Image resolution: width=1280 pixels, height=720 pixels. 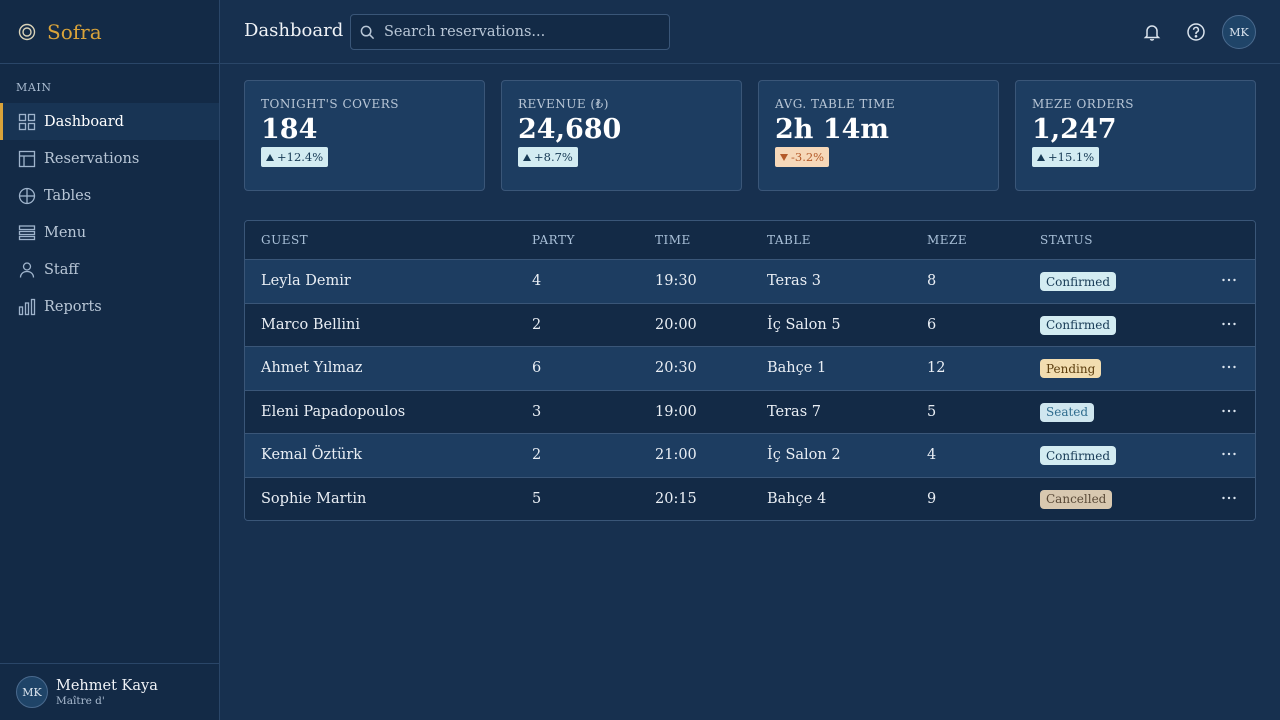 I want to click on column-header-meze: MEZE, so click(x=947, y=240).